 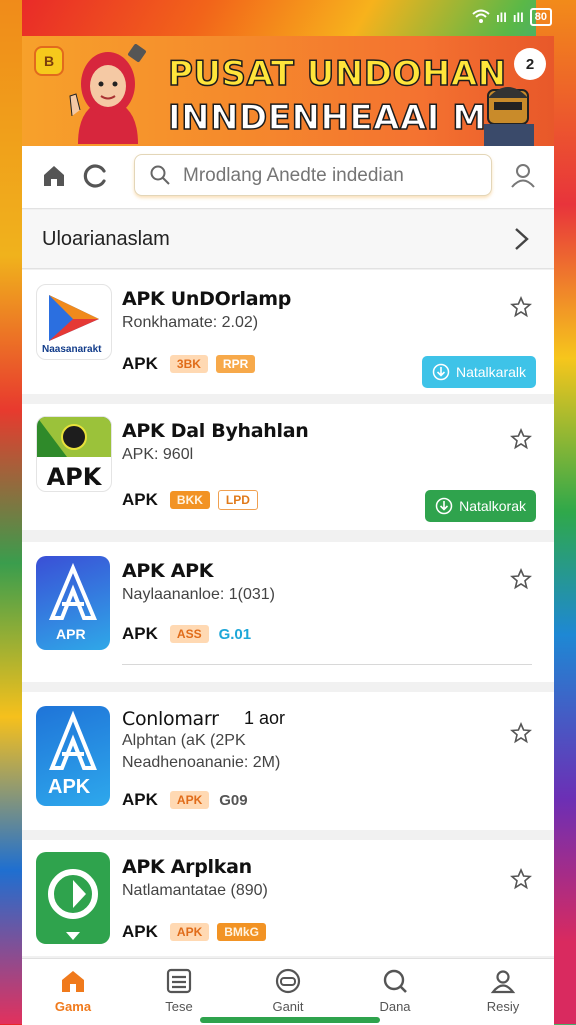 I want to click on nav-label-home: Gama, so click(x=73, y=1006).